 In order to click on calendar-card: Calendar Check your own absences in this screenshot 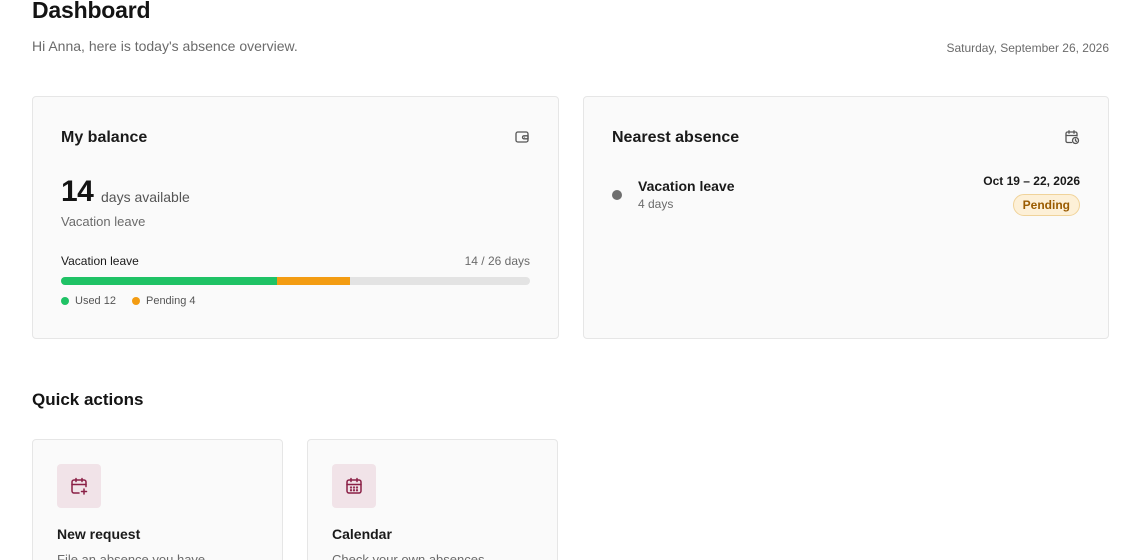, I will do `click(432, 499)`.